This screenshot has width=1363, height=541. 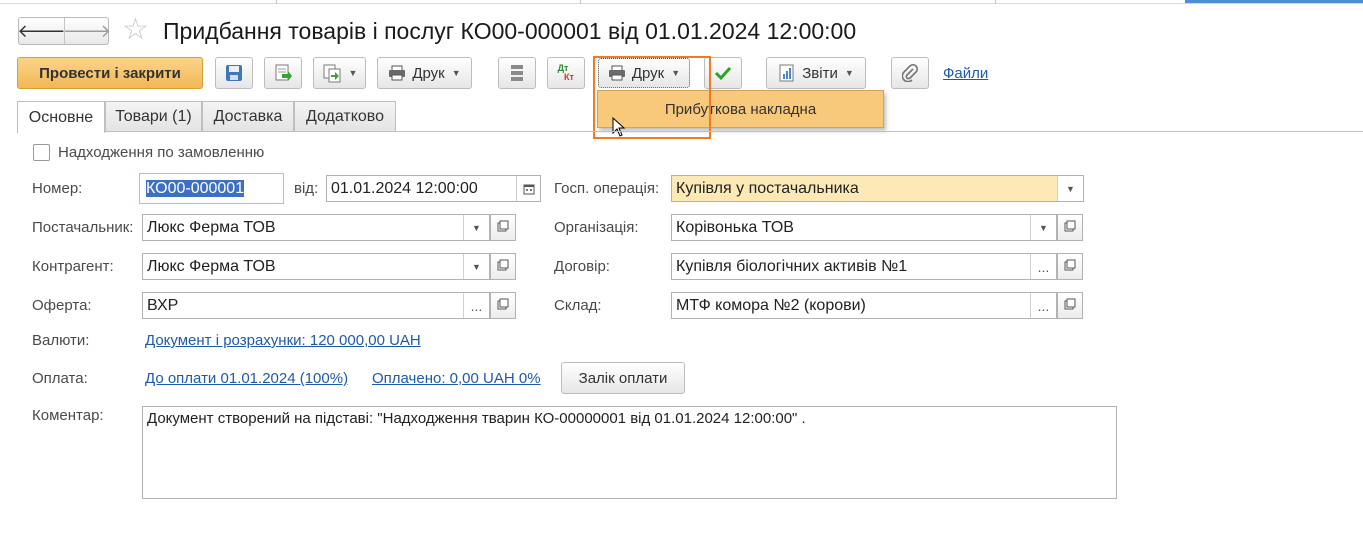 I want to click on back-button: 🡐, so click(x=41, y=31).